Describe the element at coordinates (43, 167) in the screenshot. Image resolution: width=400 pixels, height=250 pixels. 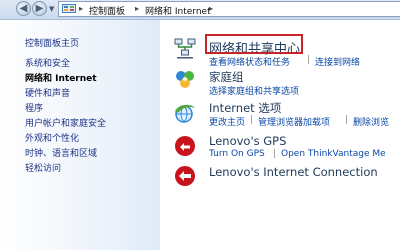
I see `sidebar-item-ease-of-access: 轻松访问` at that location.